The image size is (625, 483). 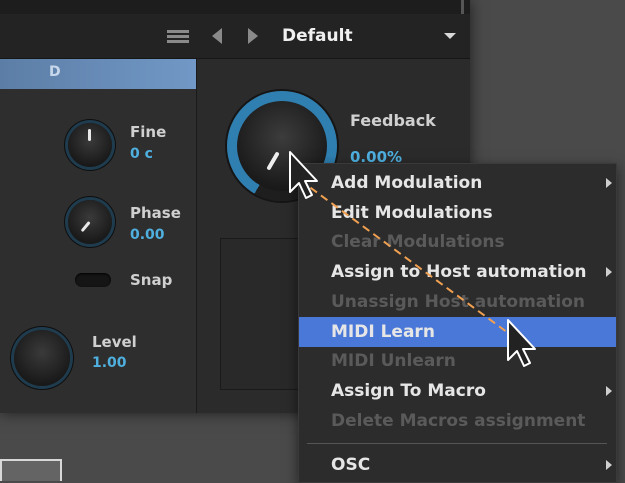 I want to click on menu-item-label: Clear Modulations, so click(x=418, y=242).